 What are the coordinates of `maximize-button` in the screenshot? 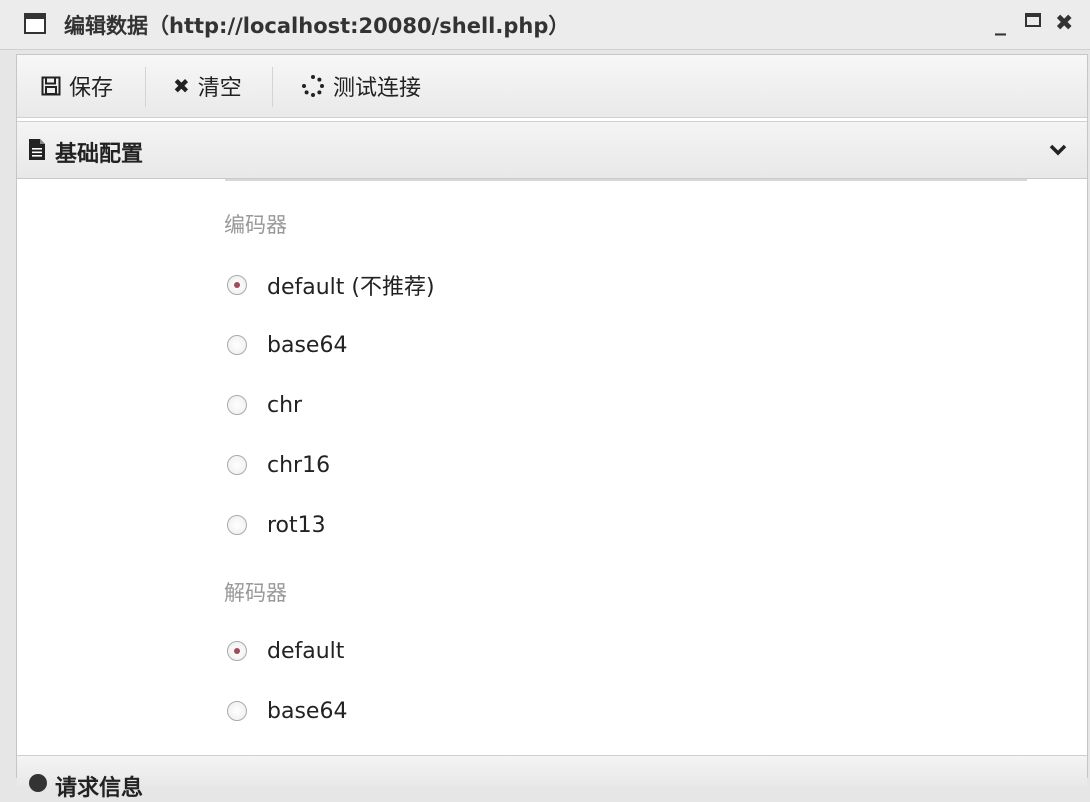 It's located at (1033, 20).